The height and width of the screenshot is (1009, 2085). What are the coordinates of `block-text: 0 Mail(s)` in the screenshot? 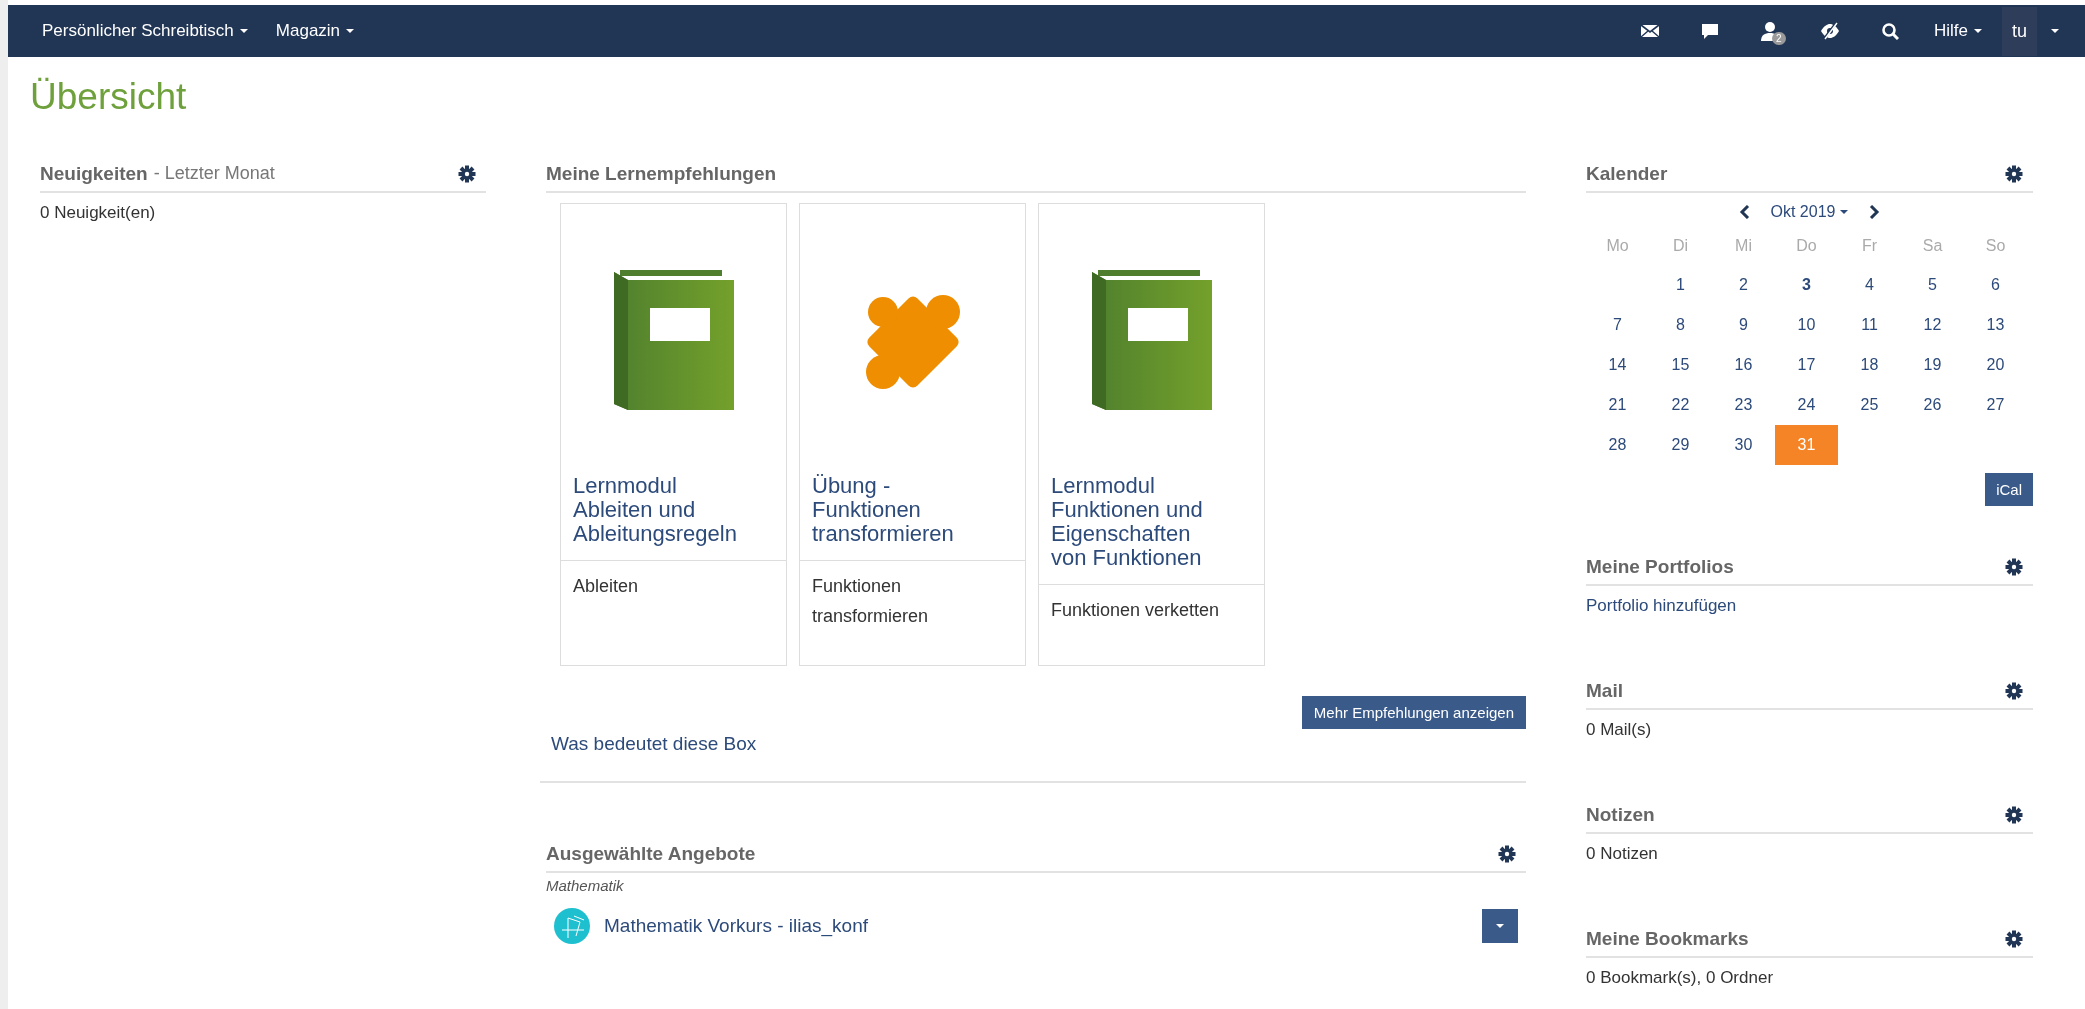 It's located at (1619, 730).